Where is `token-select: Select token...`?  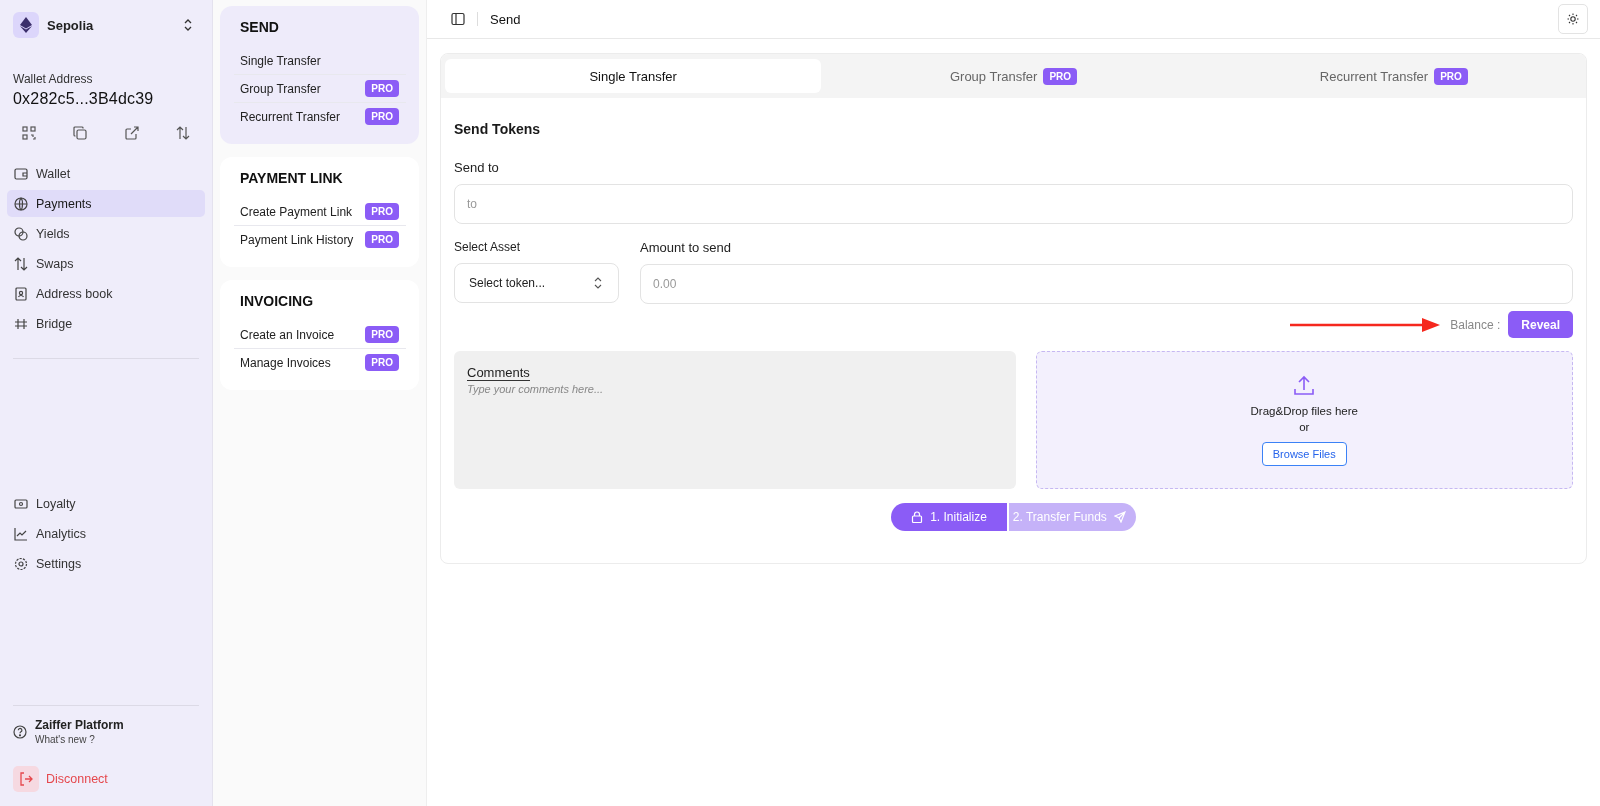 token-select: Select token... is located at coordinates (536, 283).